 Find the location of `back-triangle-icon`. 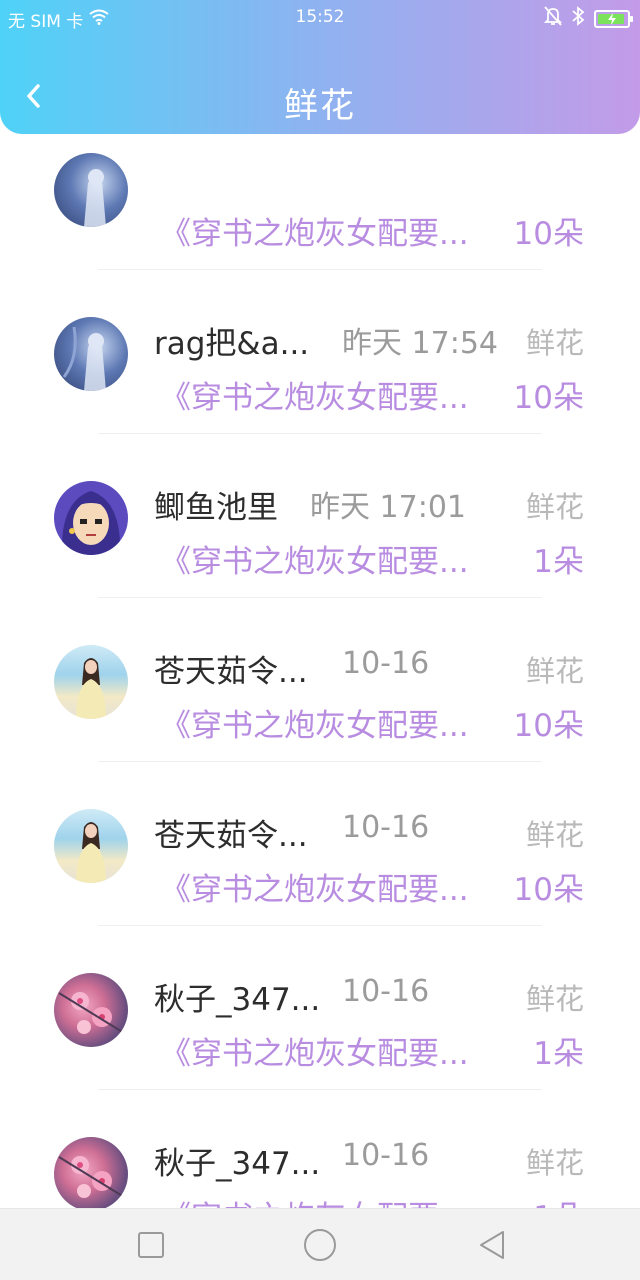

back-triangle-icon is located at coordinates (492, 1245).